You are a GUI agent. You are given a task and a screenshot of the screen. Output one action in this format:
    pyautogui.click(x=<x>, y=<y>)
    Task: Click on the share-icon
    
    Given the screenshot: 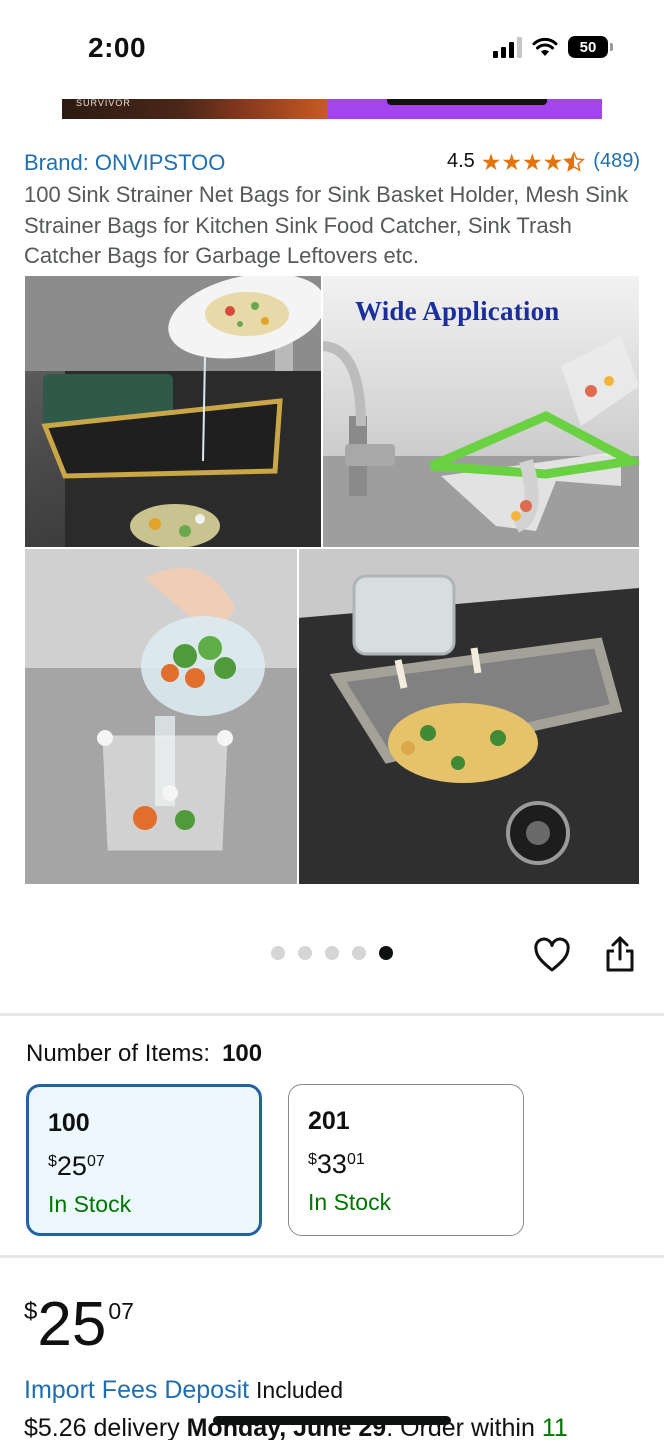 What is the action you would take?
    pyautogui.click(x=620, y=954)
    